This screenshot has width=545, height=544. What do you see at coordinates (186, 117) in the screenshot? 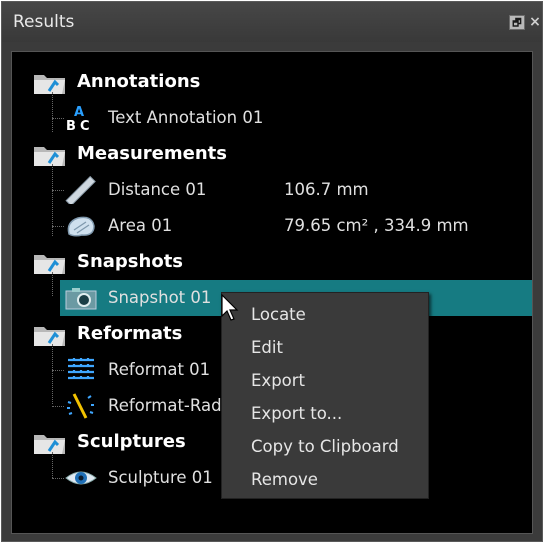
I see `item-label: Text Annotation 01` at bounding box center [186, 117].